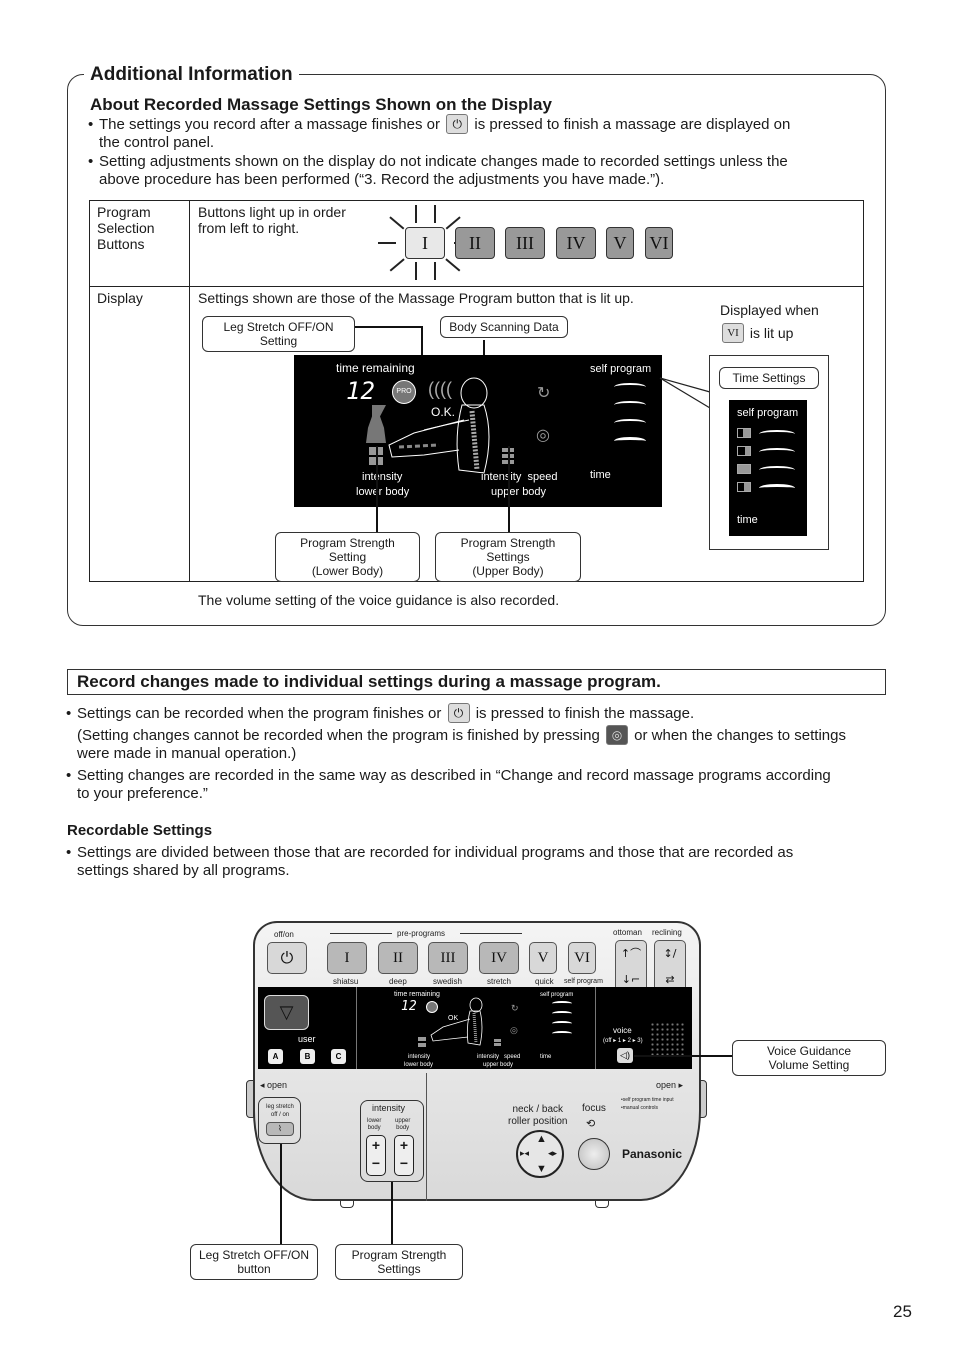  Describe the element at coordinates (541, 1139) in the screenshot. I see `arrow-up-icon: ▲` at that location.